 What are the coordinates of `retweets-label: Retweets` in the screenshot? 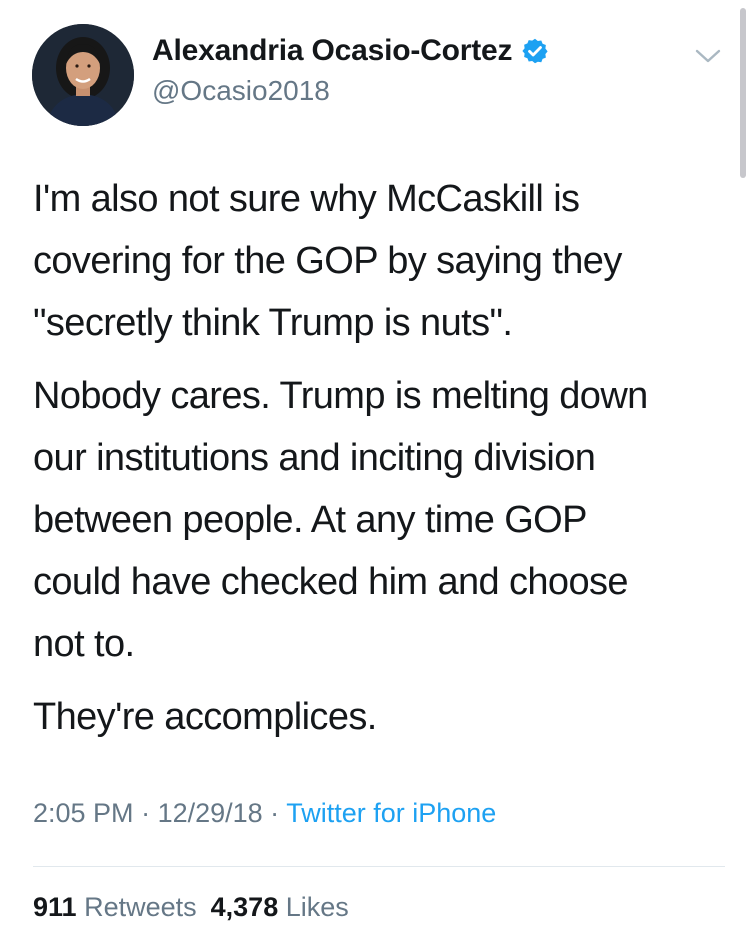 It's located at (140, 907).